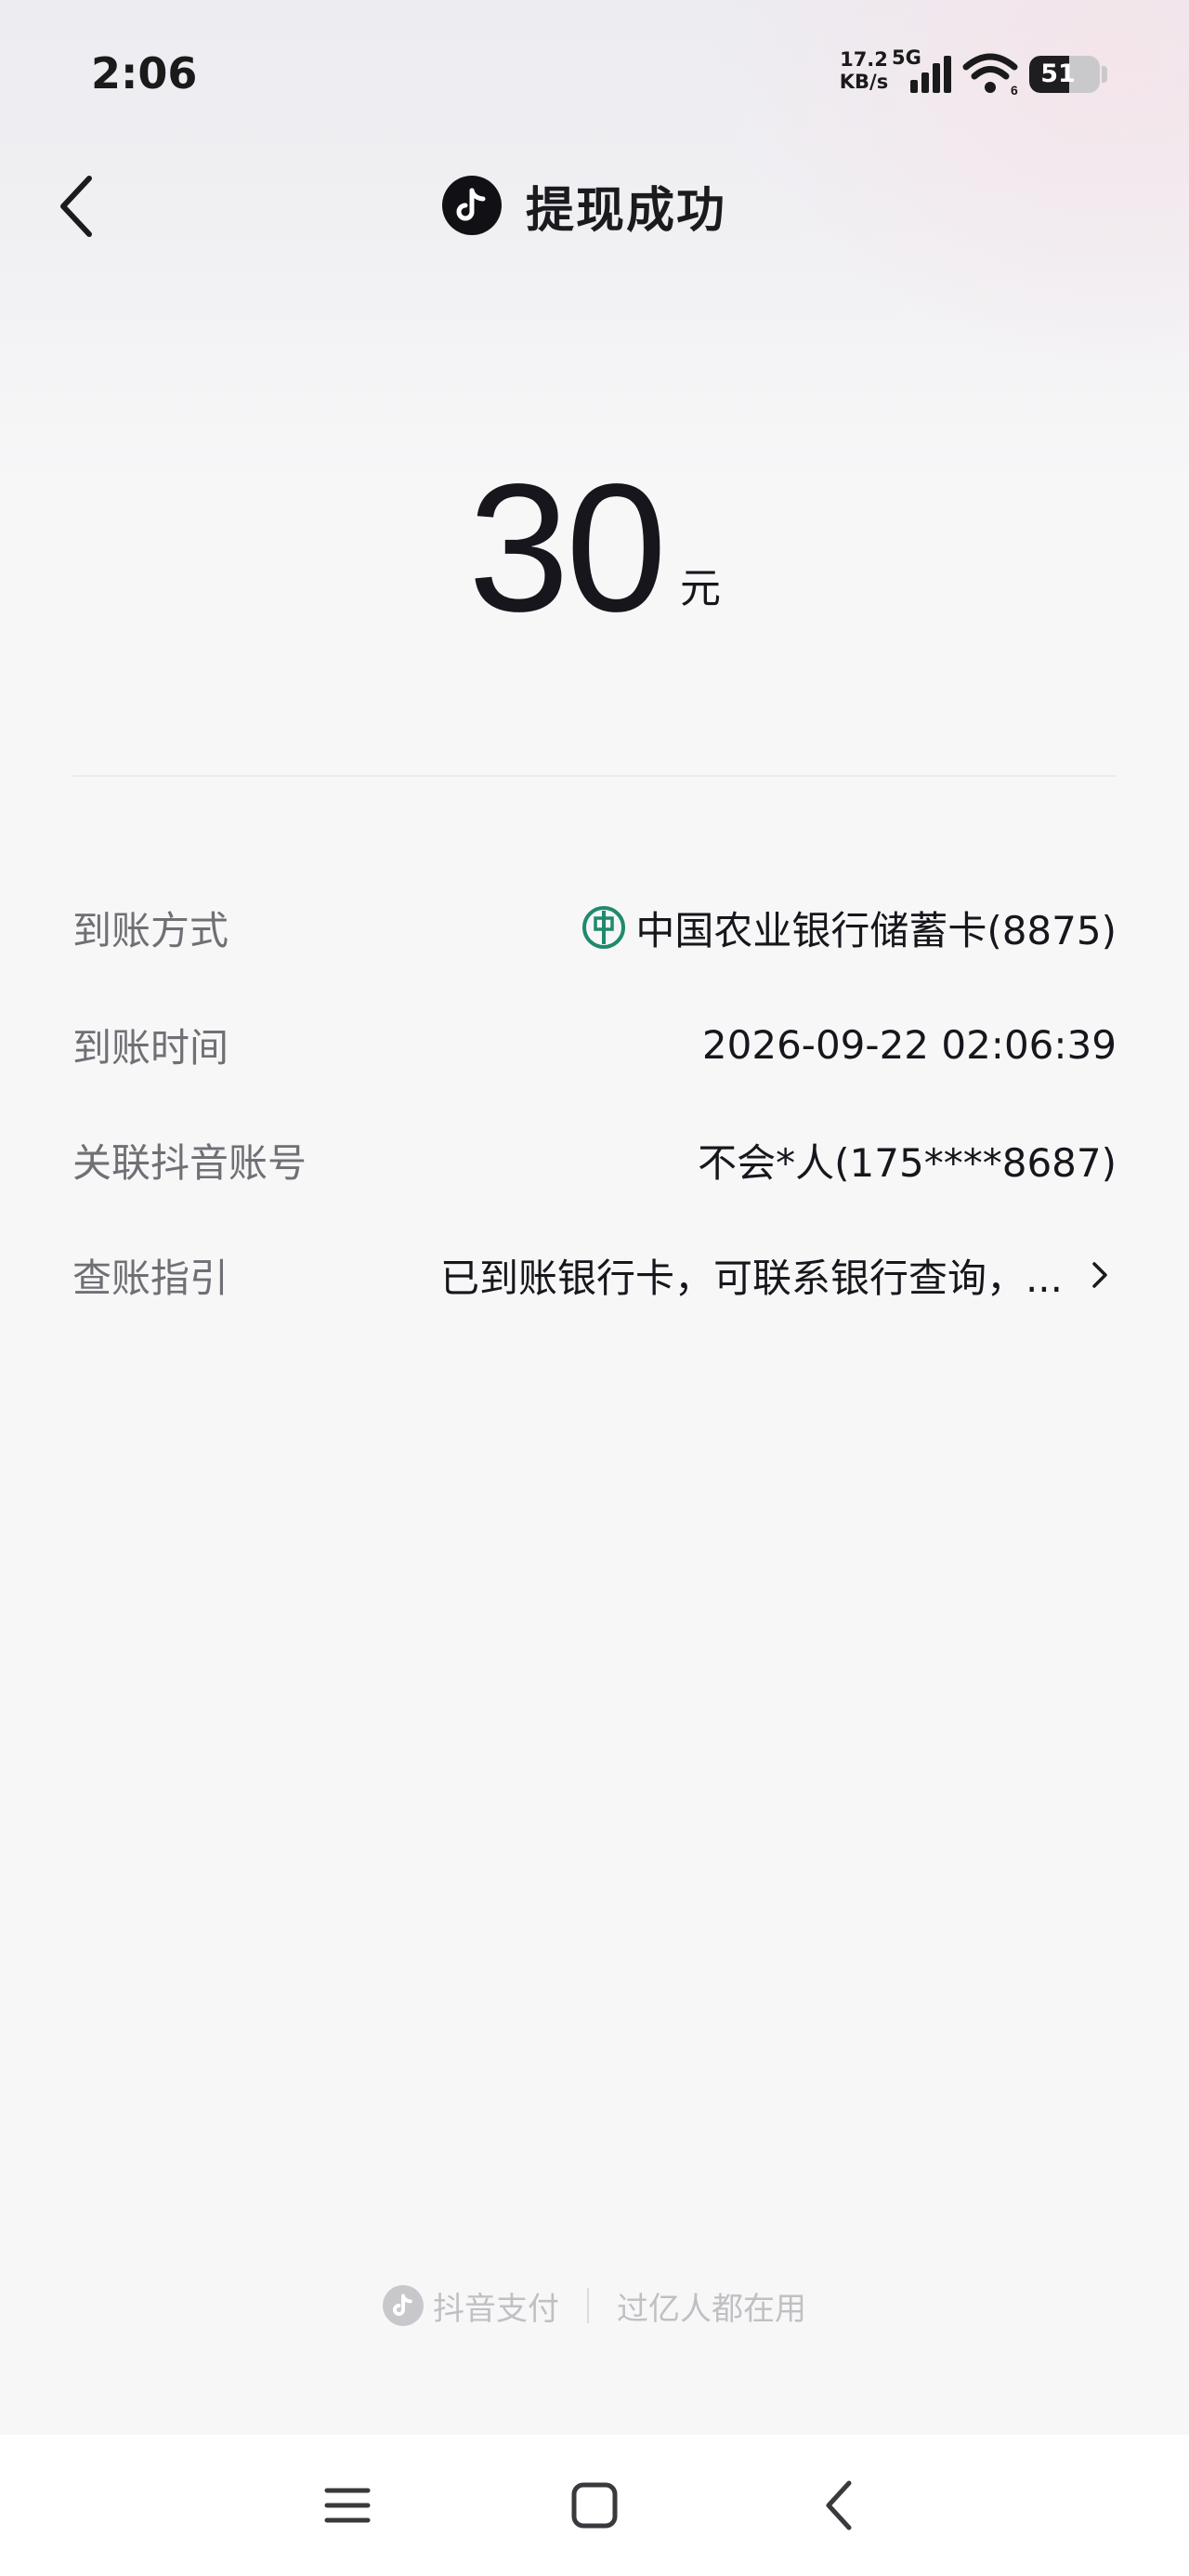 This screenshot has height=2576, width=1189. Describe the element at coordinates (151, 1047) in the screenshot. I see `detail-label: 到账时间` at that location.